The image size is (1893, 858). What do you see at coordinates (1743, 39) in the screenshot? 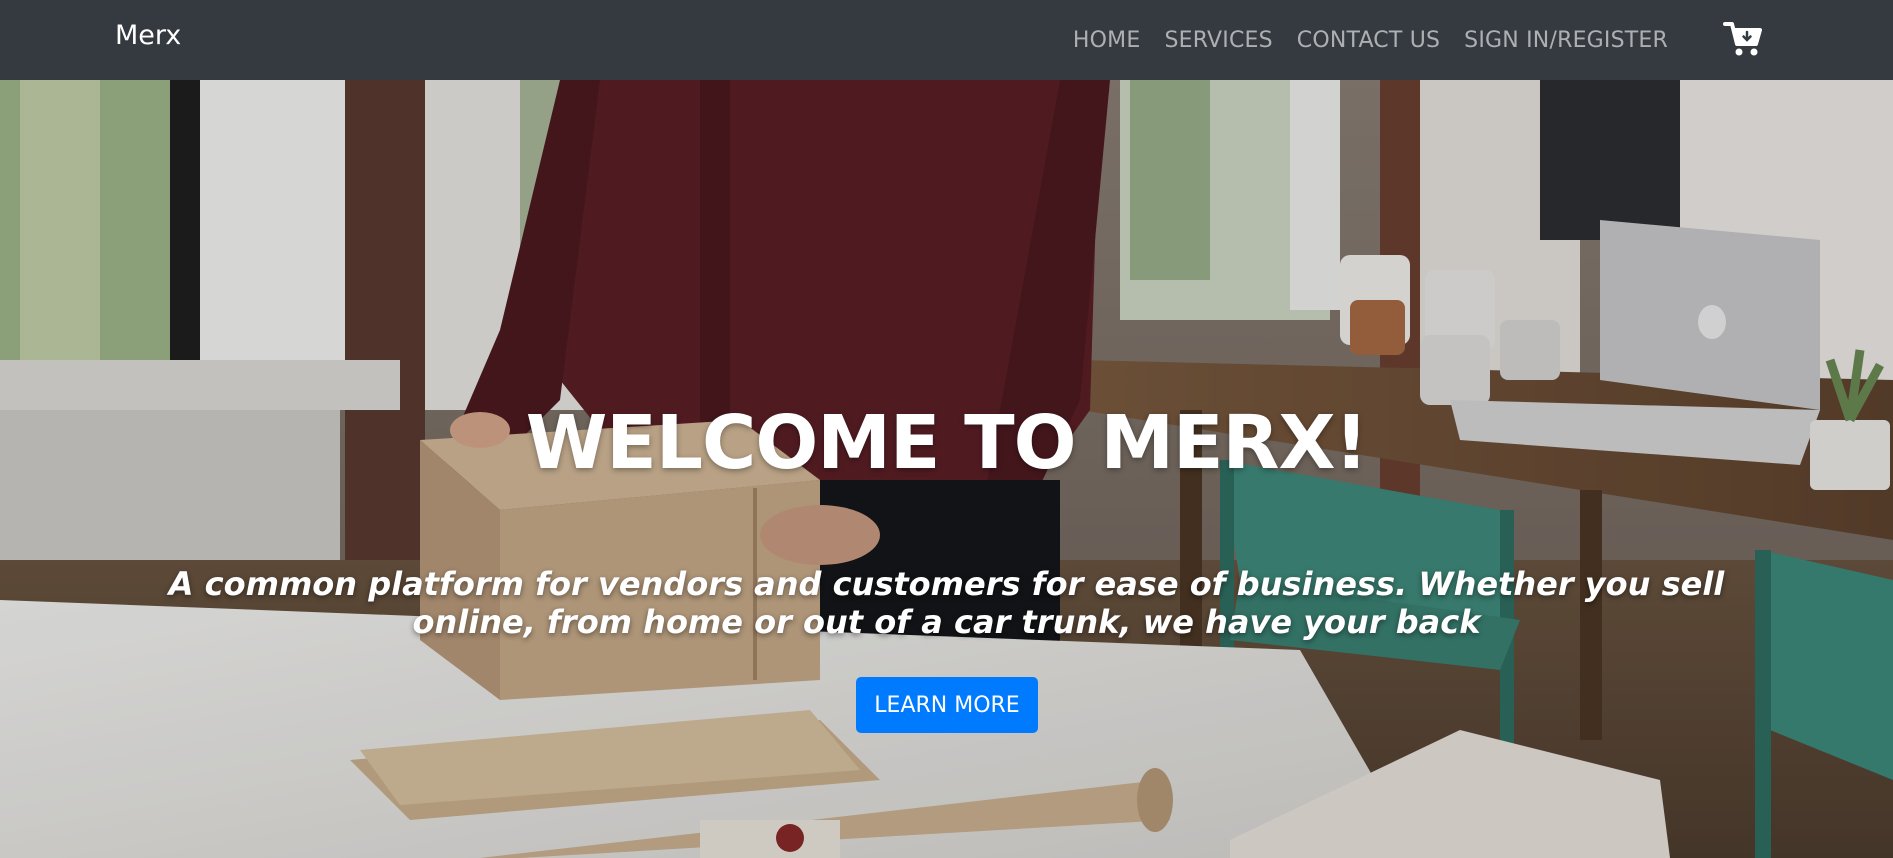
I see `shopping-cart-icon` at bounding box center [1743, 39].